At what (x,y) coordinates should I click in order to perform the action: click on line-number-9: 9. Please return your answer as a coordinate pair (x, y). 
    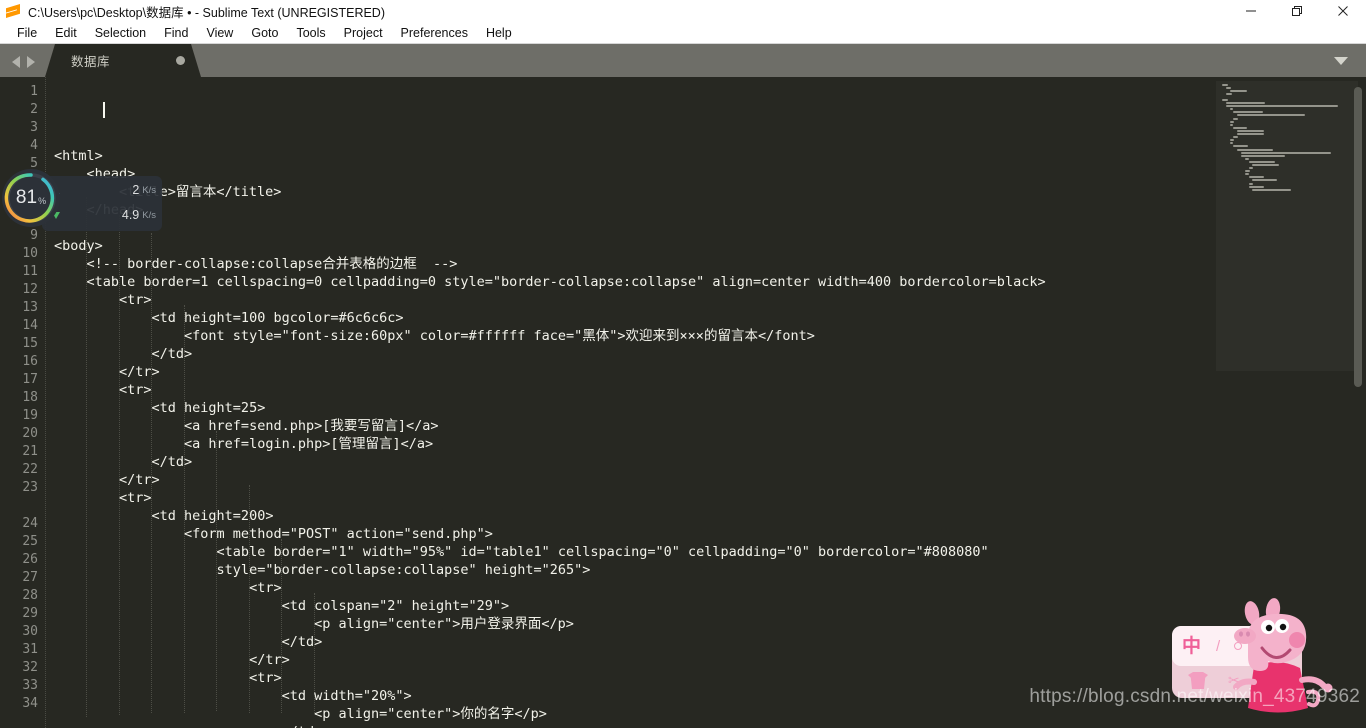
    Looking at the image, I should click on (34, 235).